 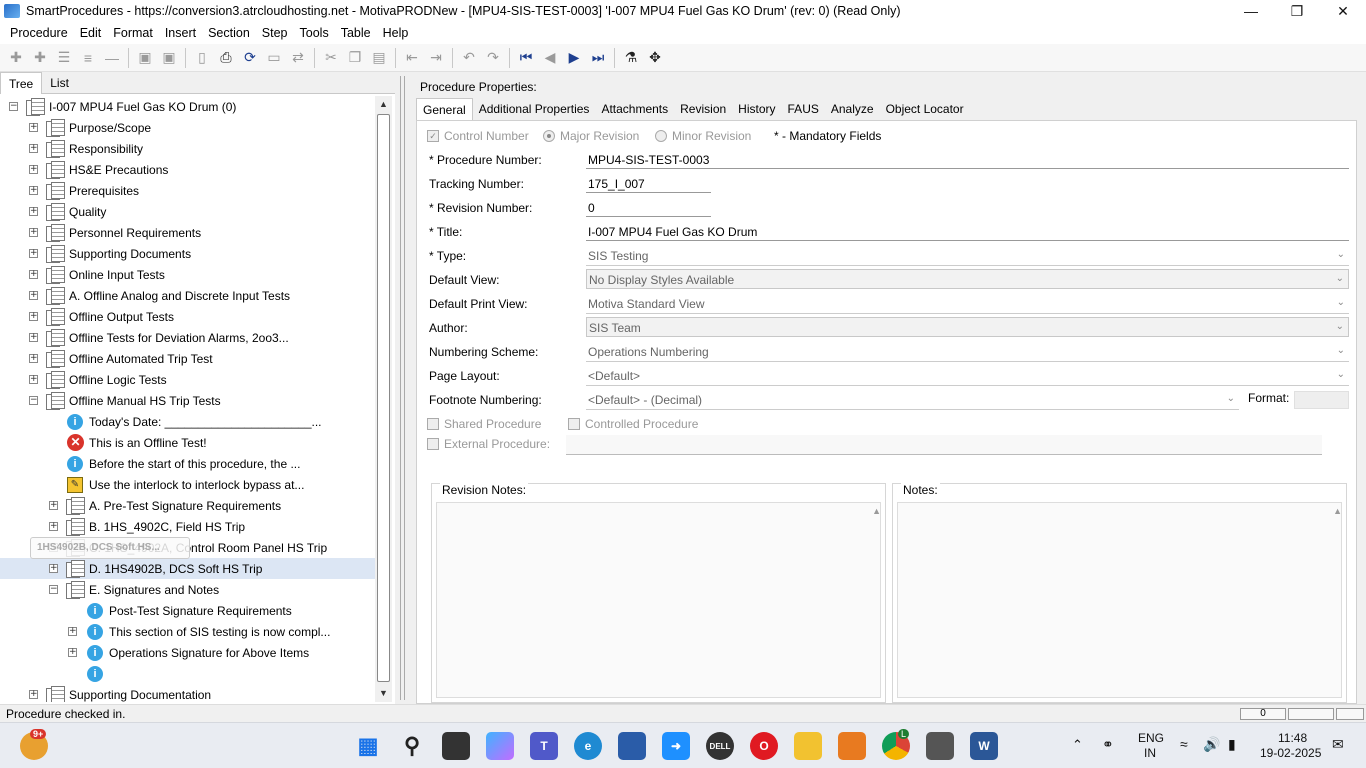 I want to click on outdent-icon: ⇤, so click(x=412, y=58).